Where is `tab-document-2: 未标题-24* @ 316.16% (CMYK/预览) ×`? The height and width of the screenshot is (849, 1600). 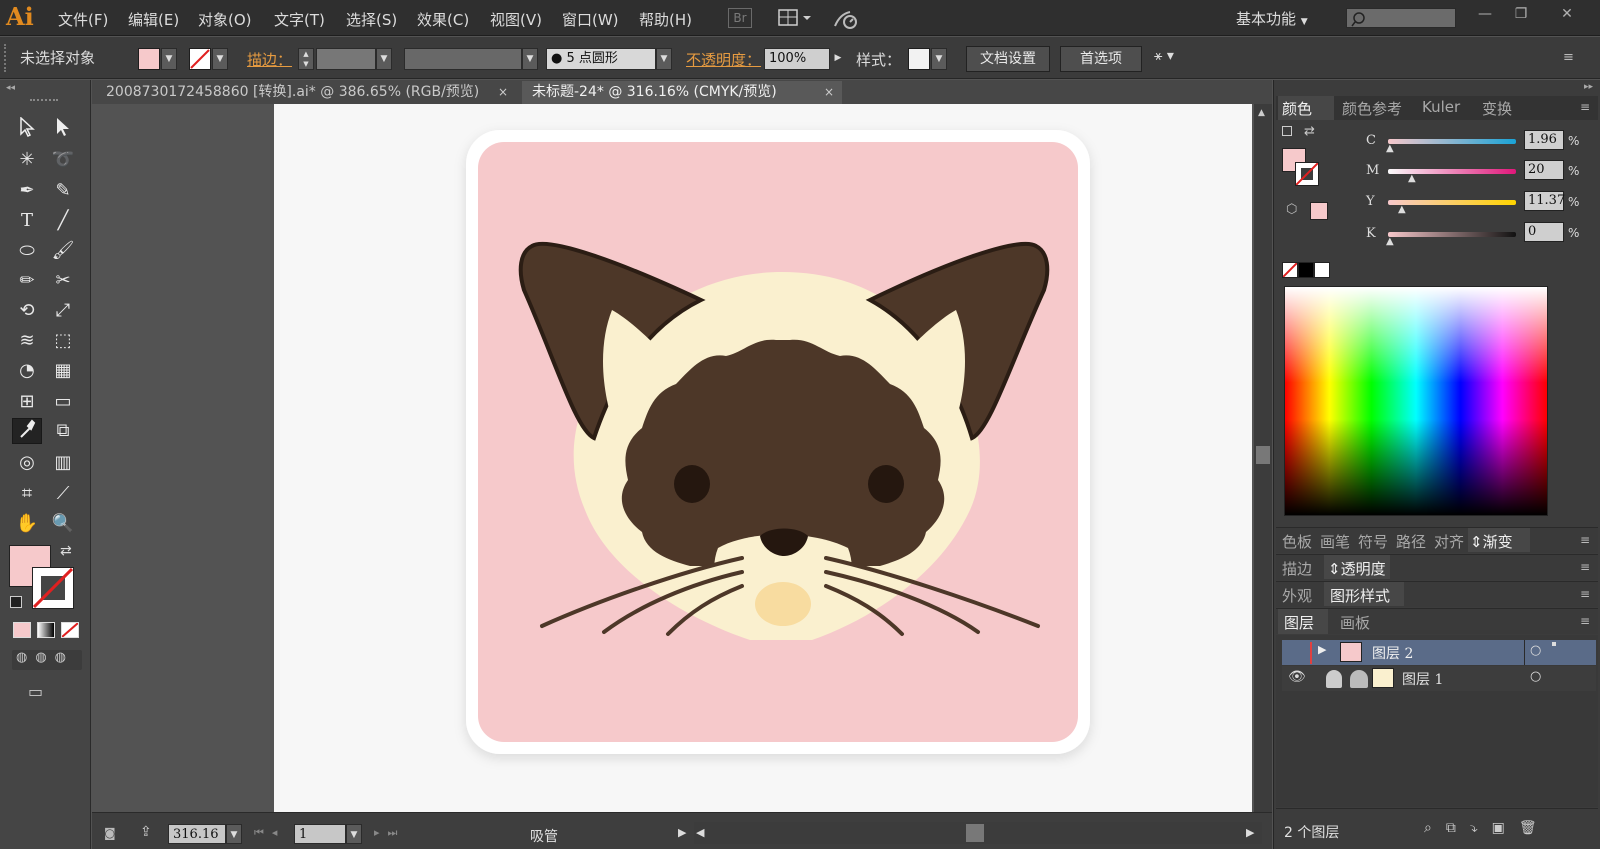 tab-document-2: 未标题-24* @ 316.16% (CMYK/预览) × is located at coordinates (682, 92).